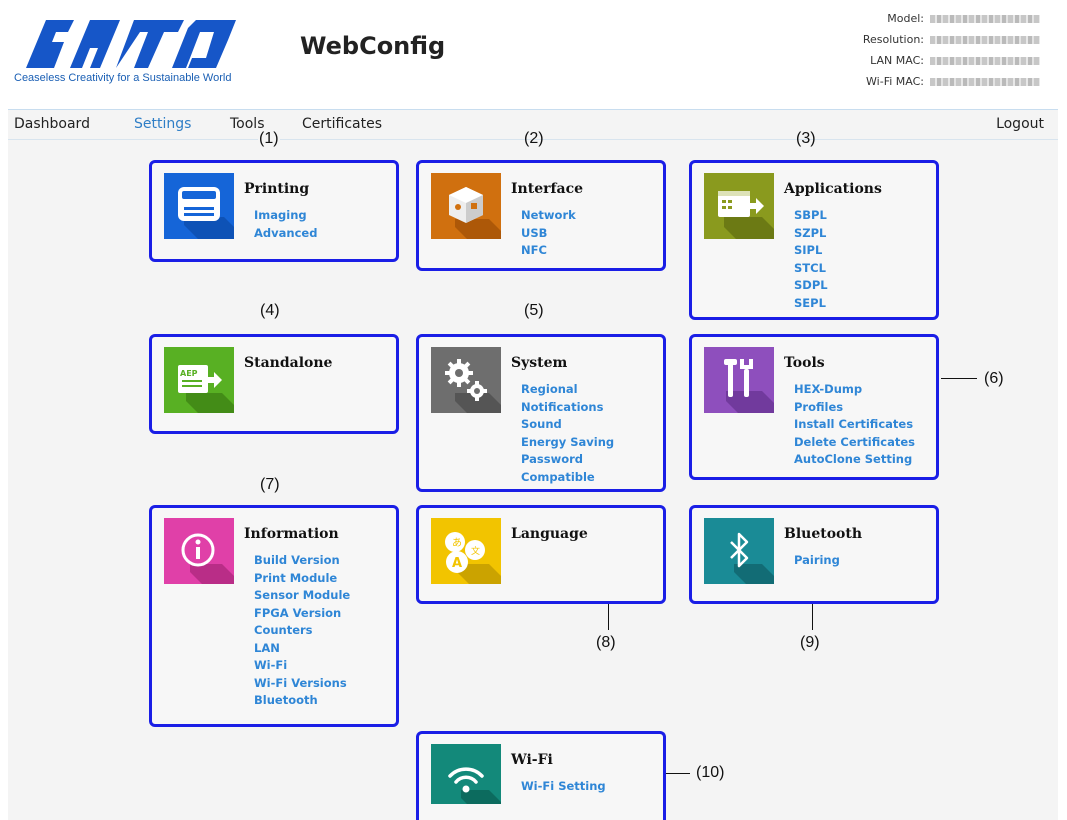 This screenshot has height=820, width=1067. Describe the element at coordinates (567, 408) in the screenshot. I see `link-notifications: Notifications` at that location.